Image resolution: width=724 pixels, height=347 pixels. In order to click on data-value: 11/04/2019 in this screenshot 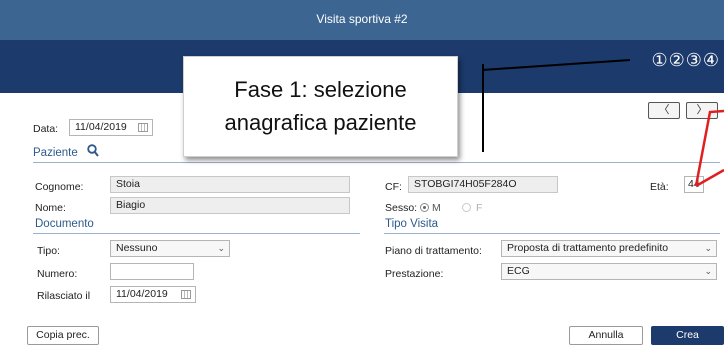, I will do `click(101, 127)`.